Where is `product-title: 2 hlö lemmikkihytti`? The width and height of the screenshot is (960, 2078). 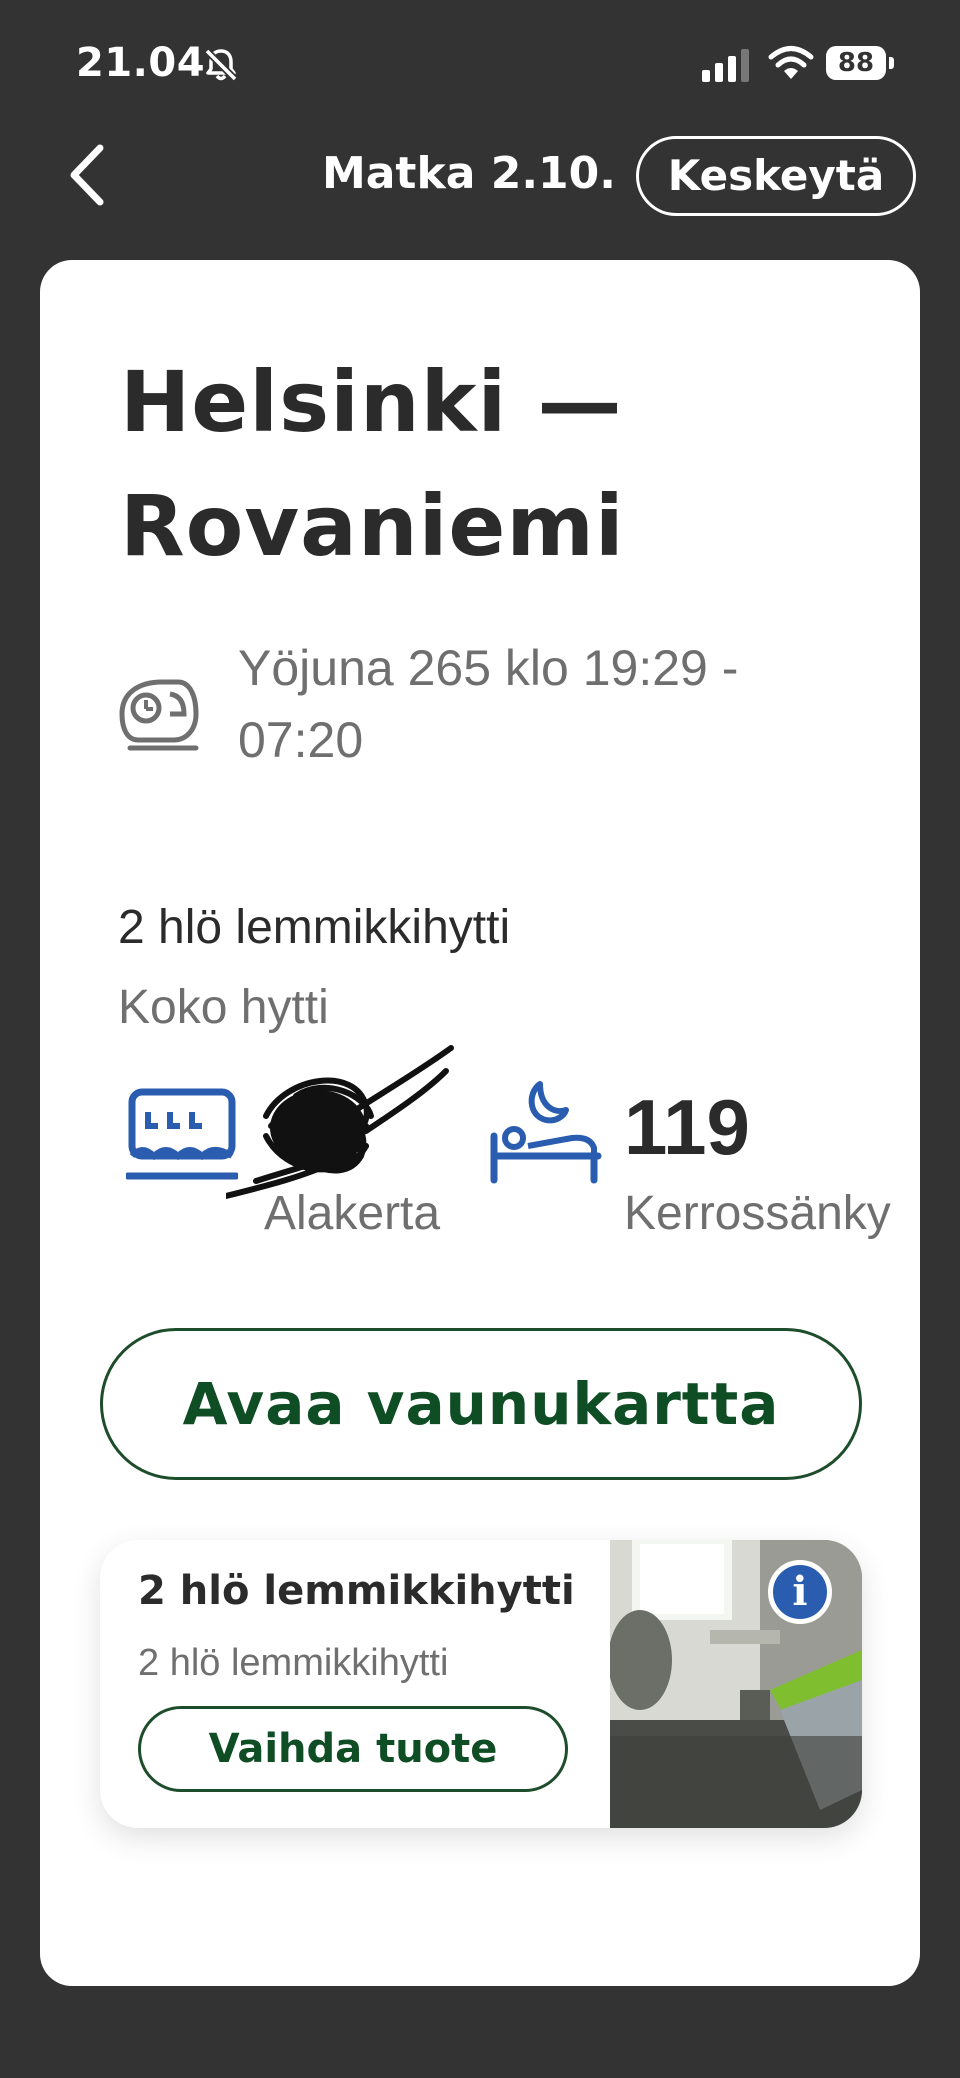
product-title: 2 hlö lemmikkihytti is located at coordinates (356, 1591).